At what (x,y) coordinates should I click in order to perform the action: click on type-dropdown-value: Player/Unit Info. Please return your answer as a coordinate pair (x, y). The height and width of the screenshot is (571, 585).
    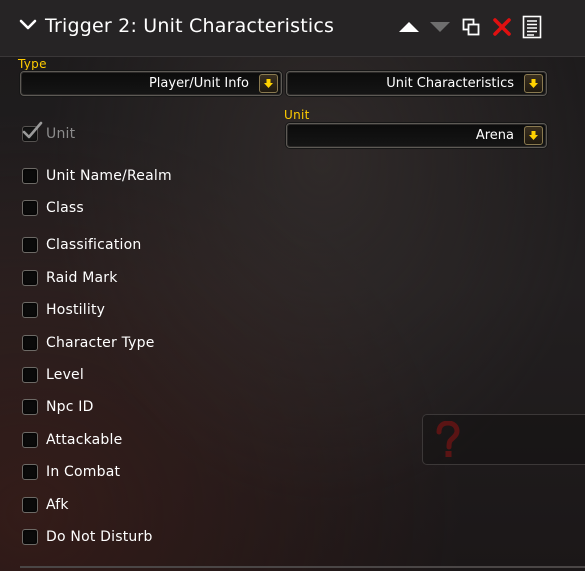
    Looking at the image, I should click on (198, 83).